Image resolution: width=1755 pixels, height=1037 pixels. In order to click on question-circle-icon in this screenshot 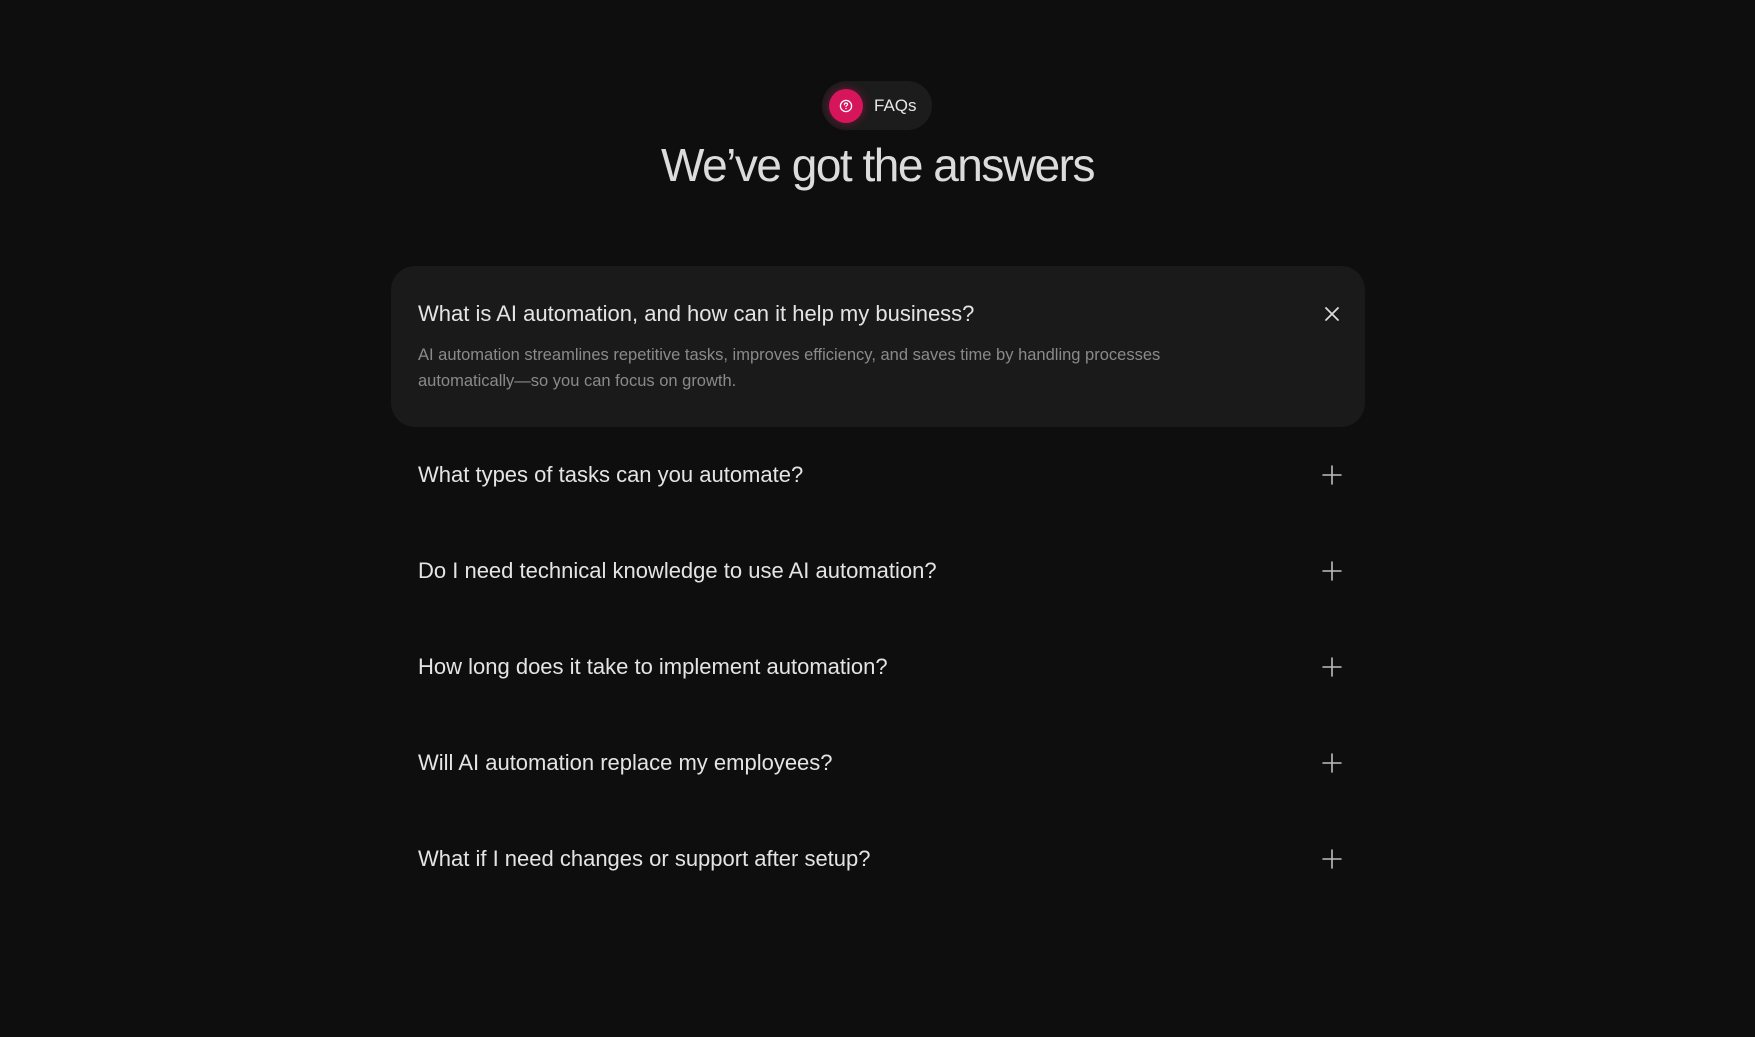, I will do `click(846, 105)`.